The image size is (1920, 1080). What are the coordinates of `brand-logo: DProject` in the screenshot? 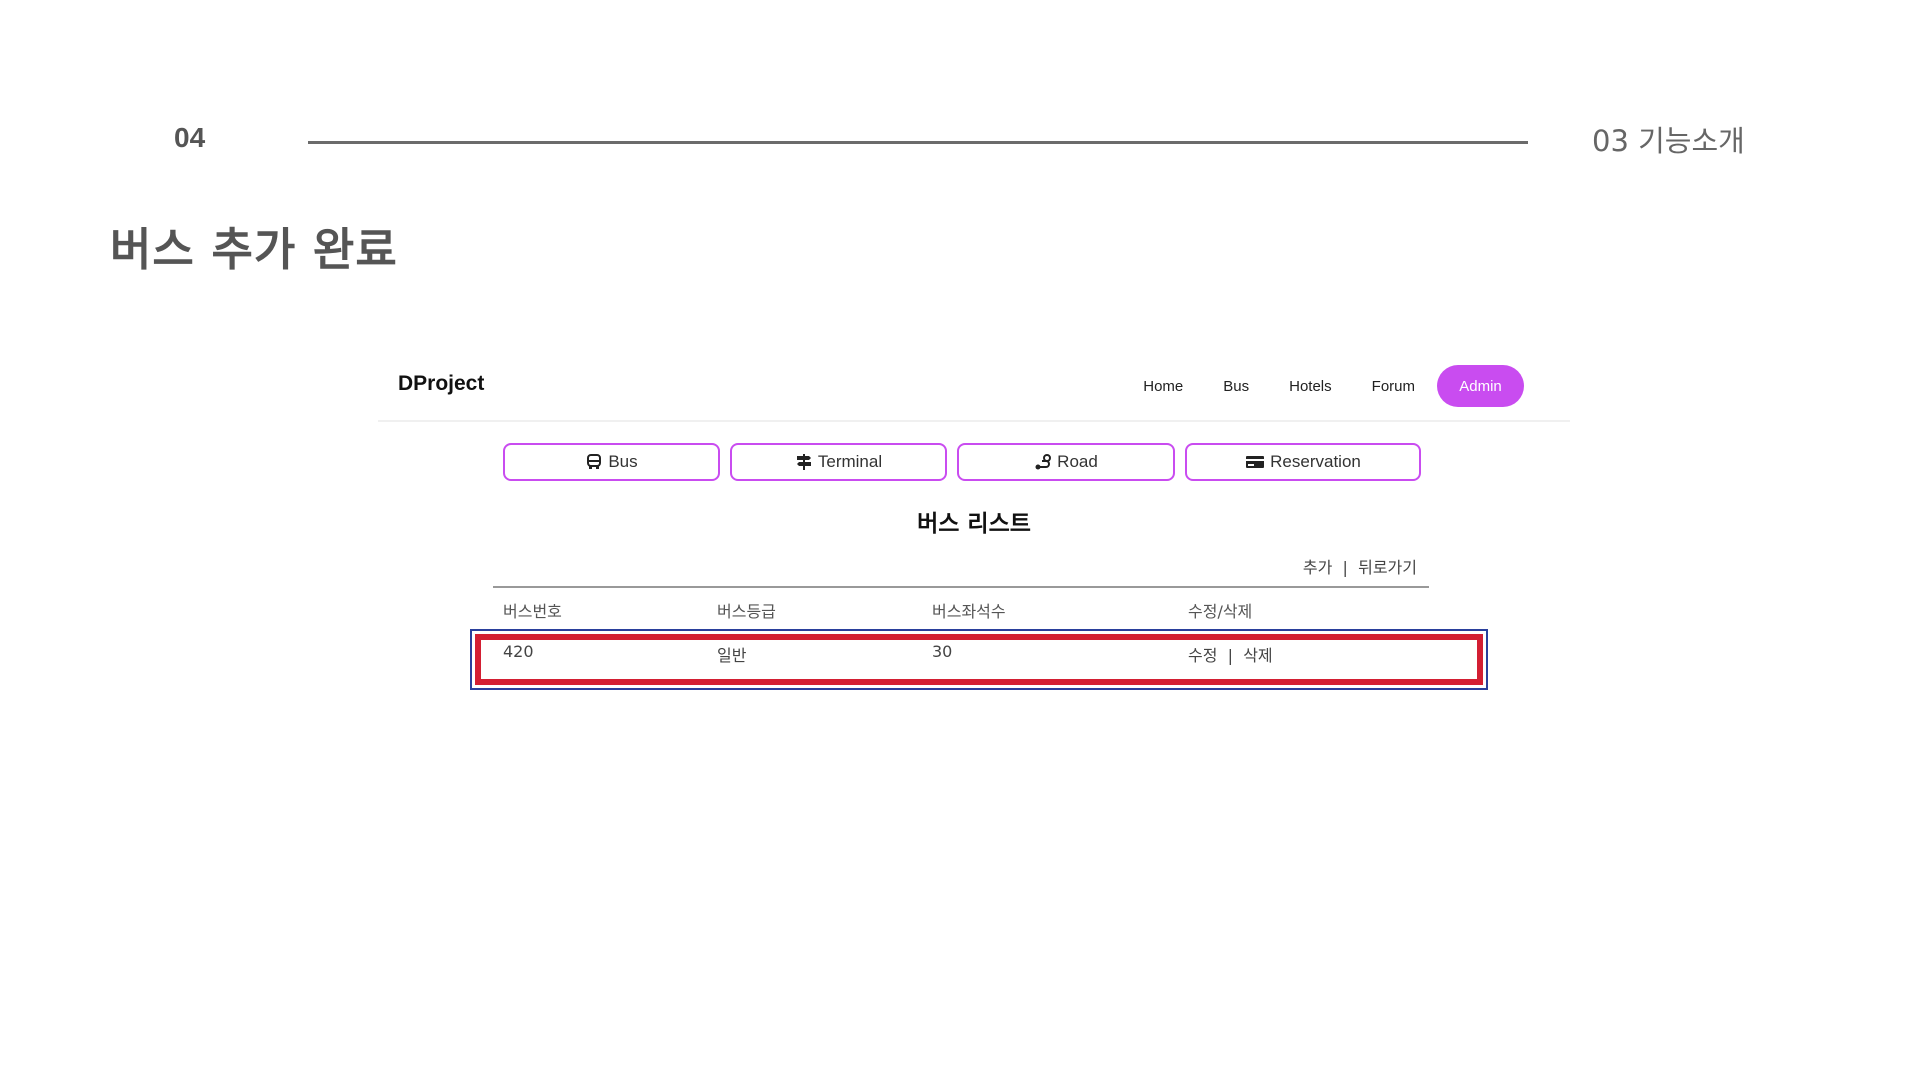 It's located at (441, 384).